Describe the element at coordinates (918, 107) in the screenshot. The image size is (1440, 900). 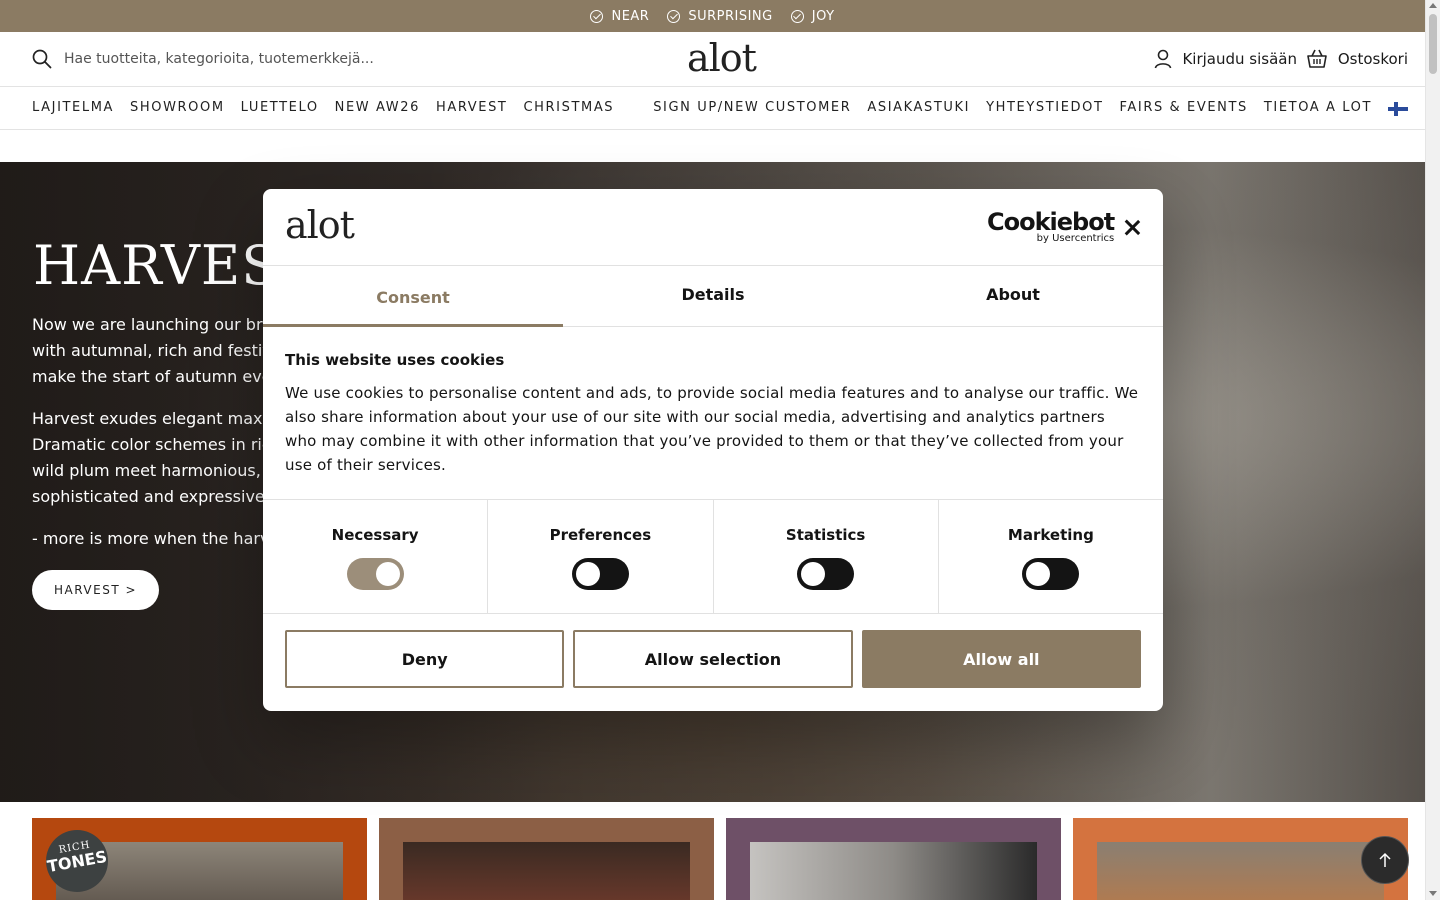
I see `nav-item-asiakastuki: ASIAKASTUKI` at that location.